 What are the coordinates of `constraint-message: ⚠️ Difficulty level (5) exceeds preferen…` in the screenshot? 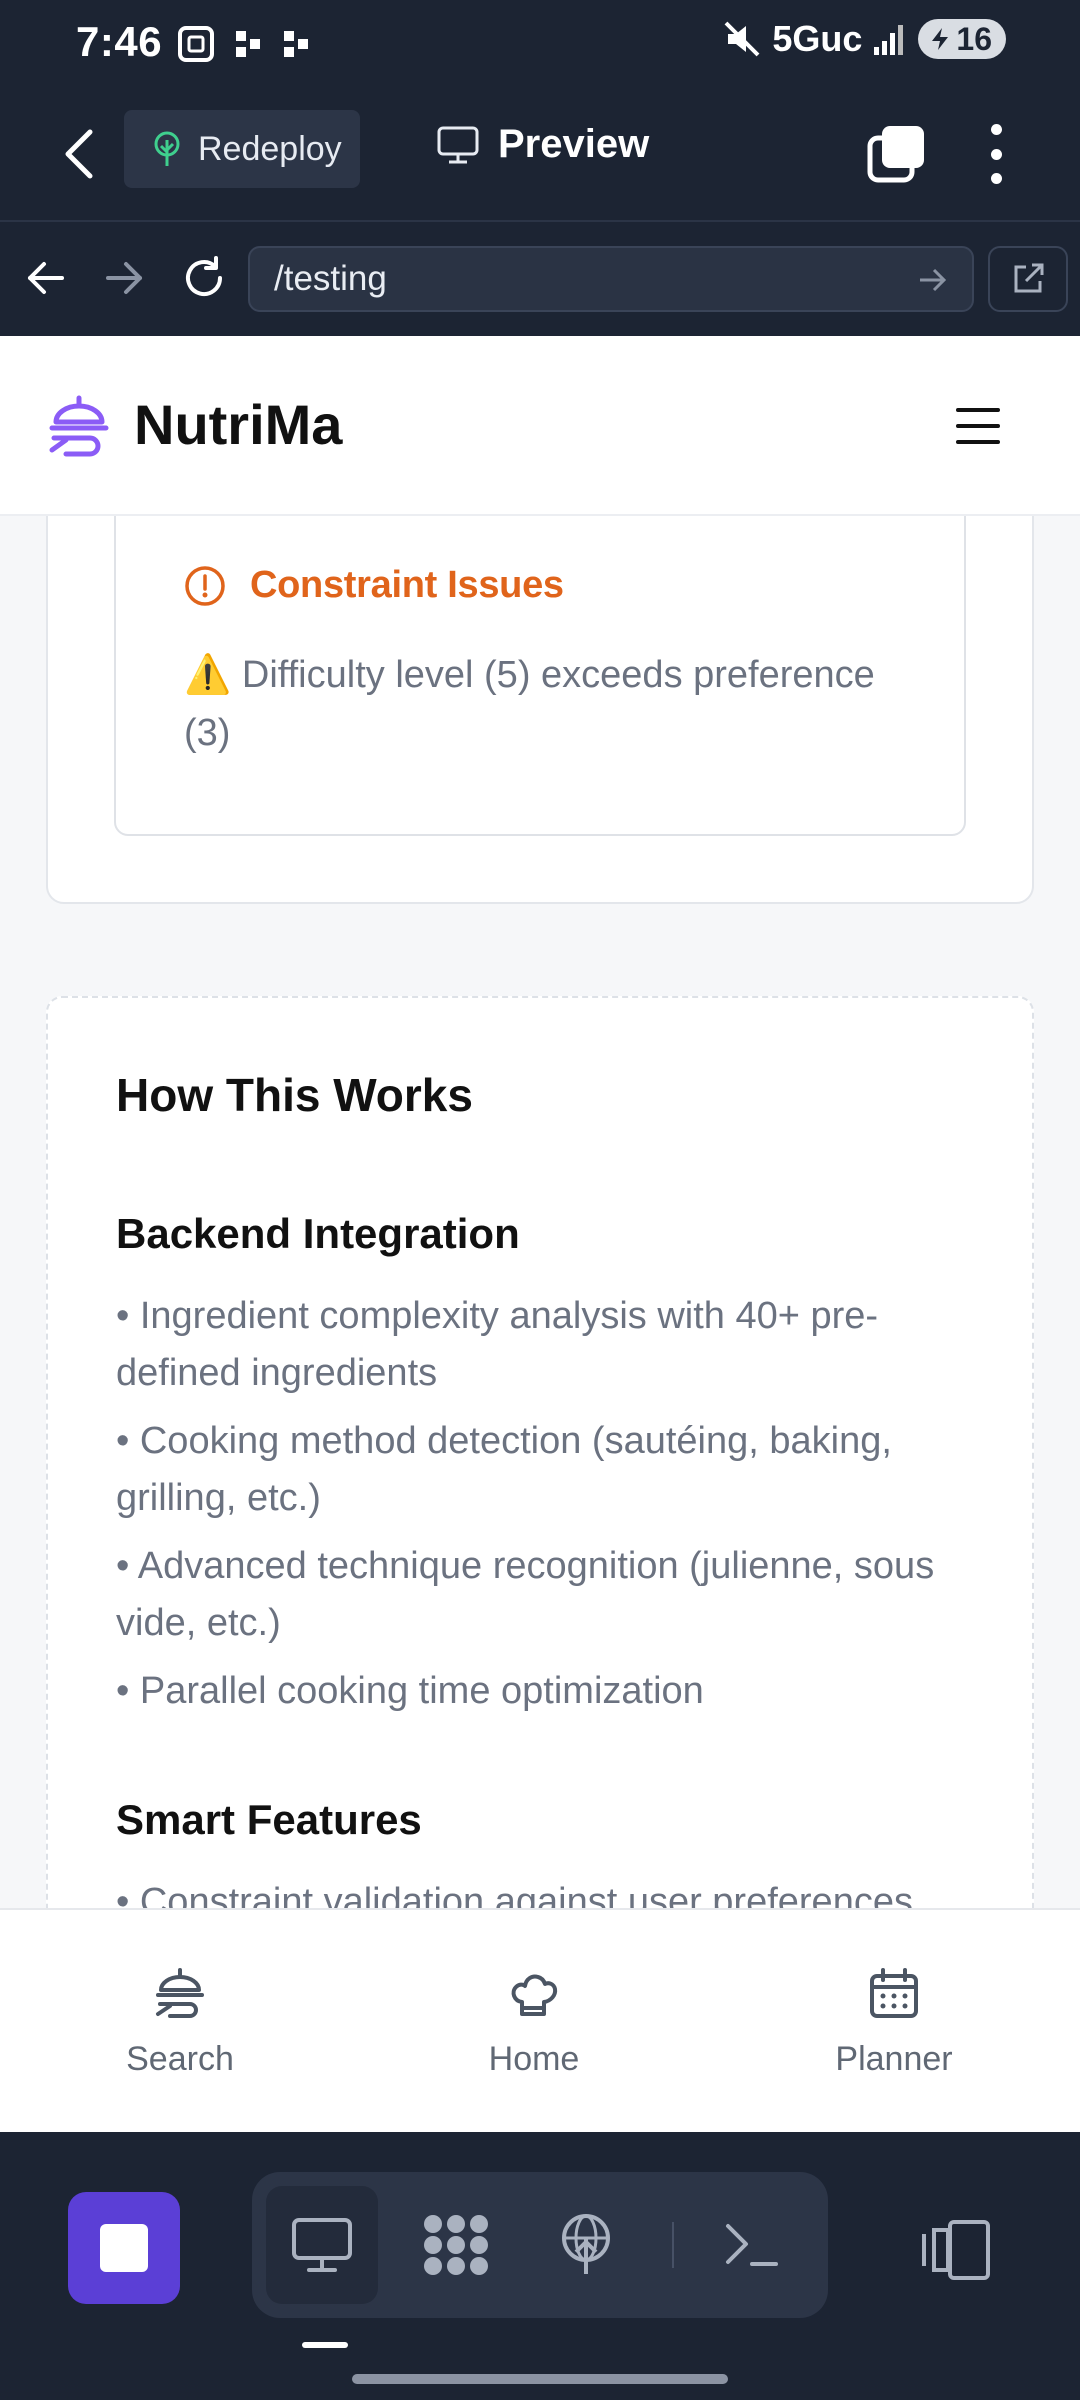 It's located at (529, 704).